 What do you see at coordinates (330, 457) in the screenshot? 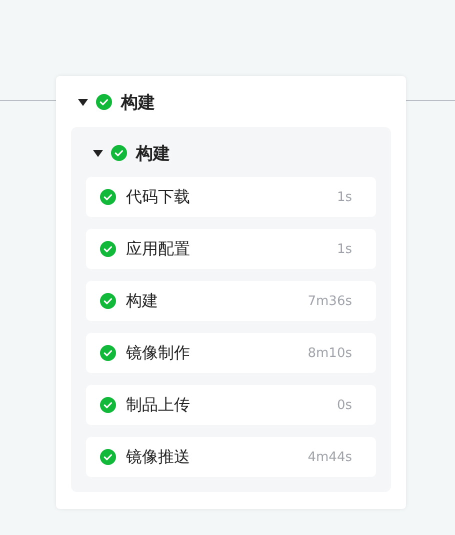
I see `step-duration: 4m44s` at bounding box center [330, 457].